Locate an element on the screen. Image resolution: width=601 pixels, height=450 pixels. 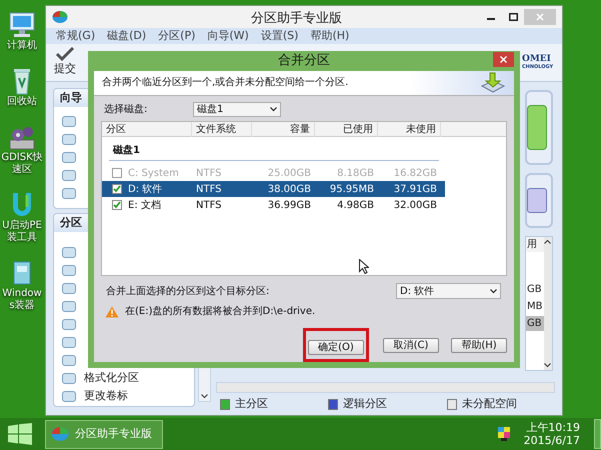
table-cell-text: 38.00GB is located at coordinates (289, 189).